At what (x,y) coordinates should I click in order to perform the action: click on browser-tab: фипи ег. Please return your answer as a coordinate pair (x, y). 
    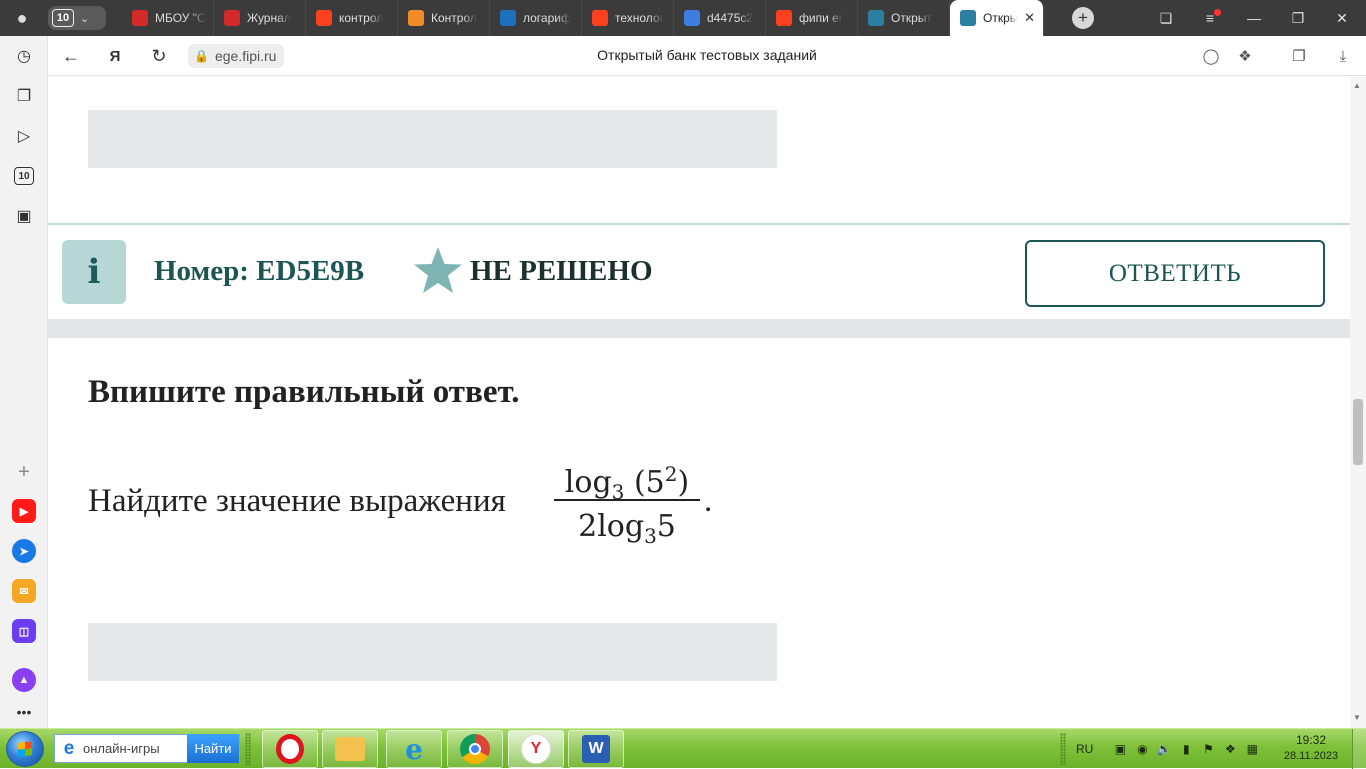
    Looking at the image, I should click on (812, 18).